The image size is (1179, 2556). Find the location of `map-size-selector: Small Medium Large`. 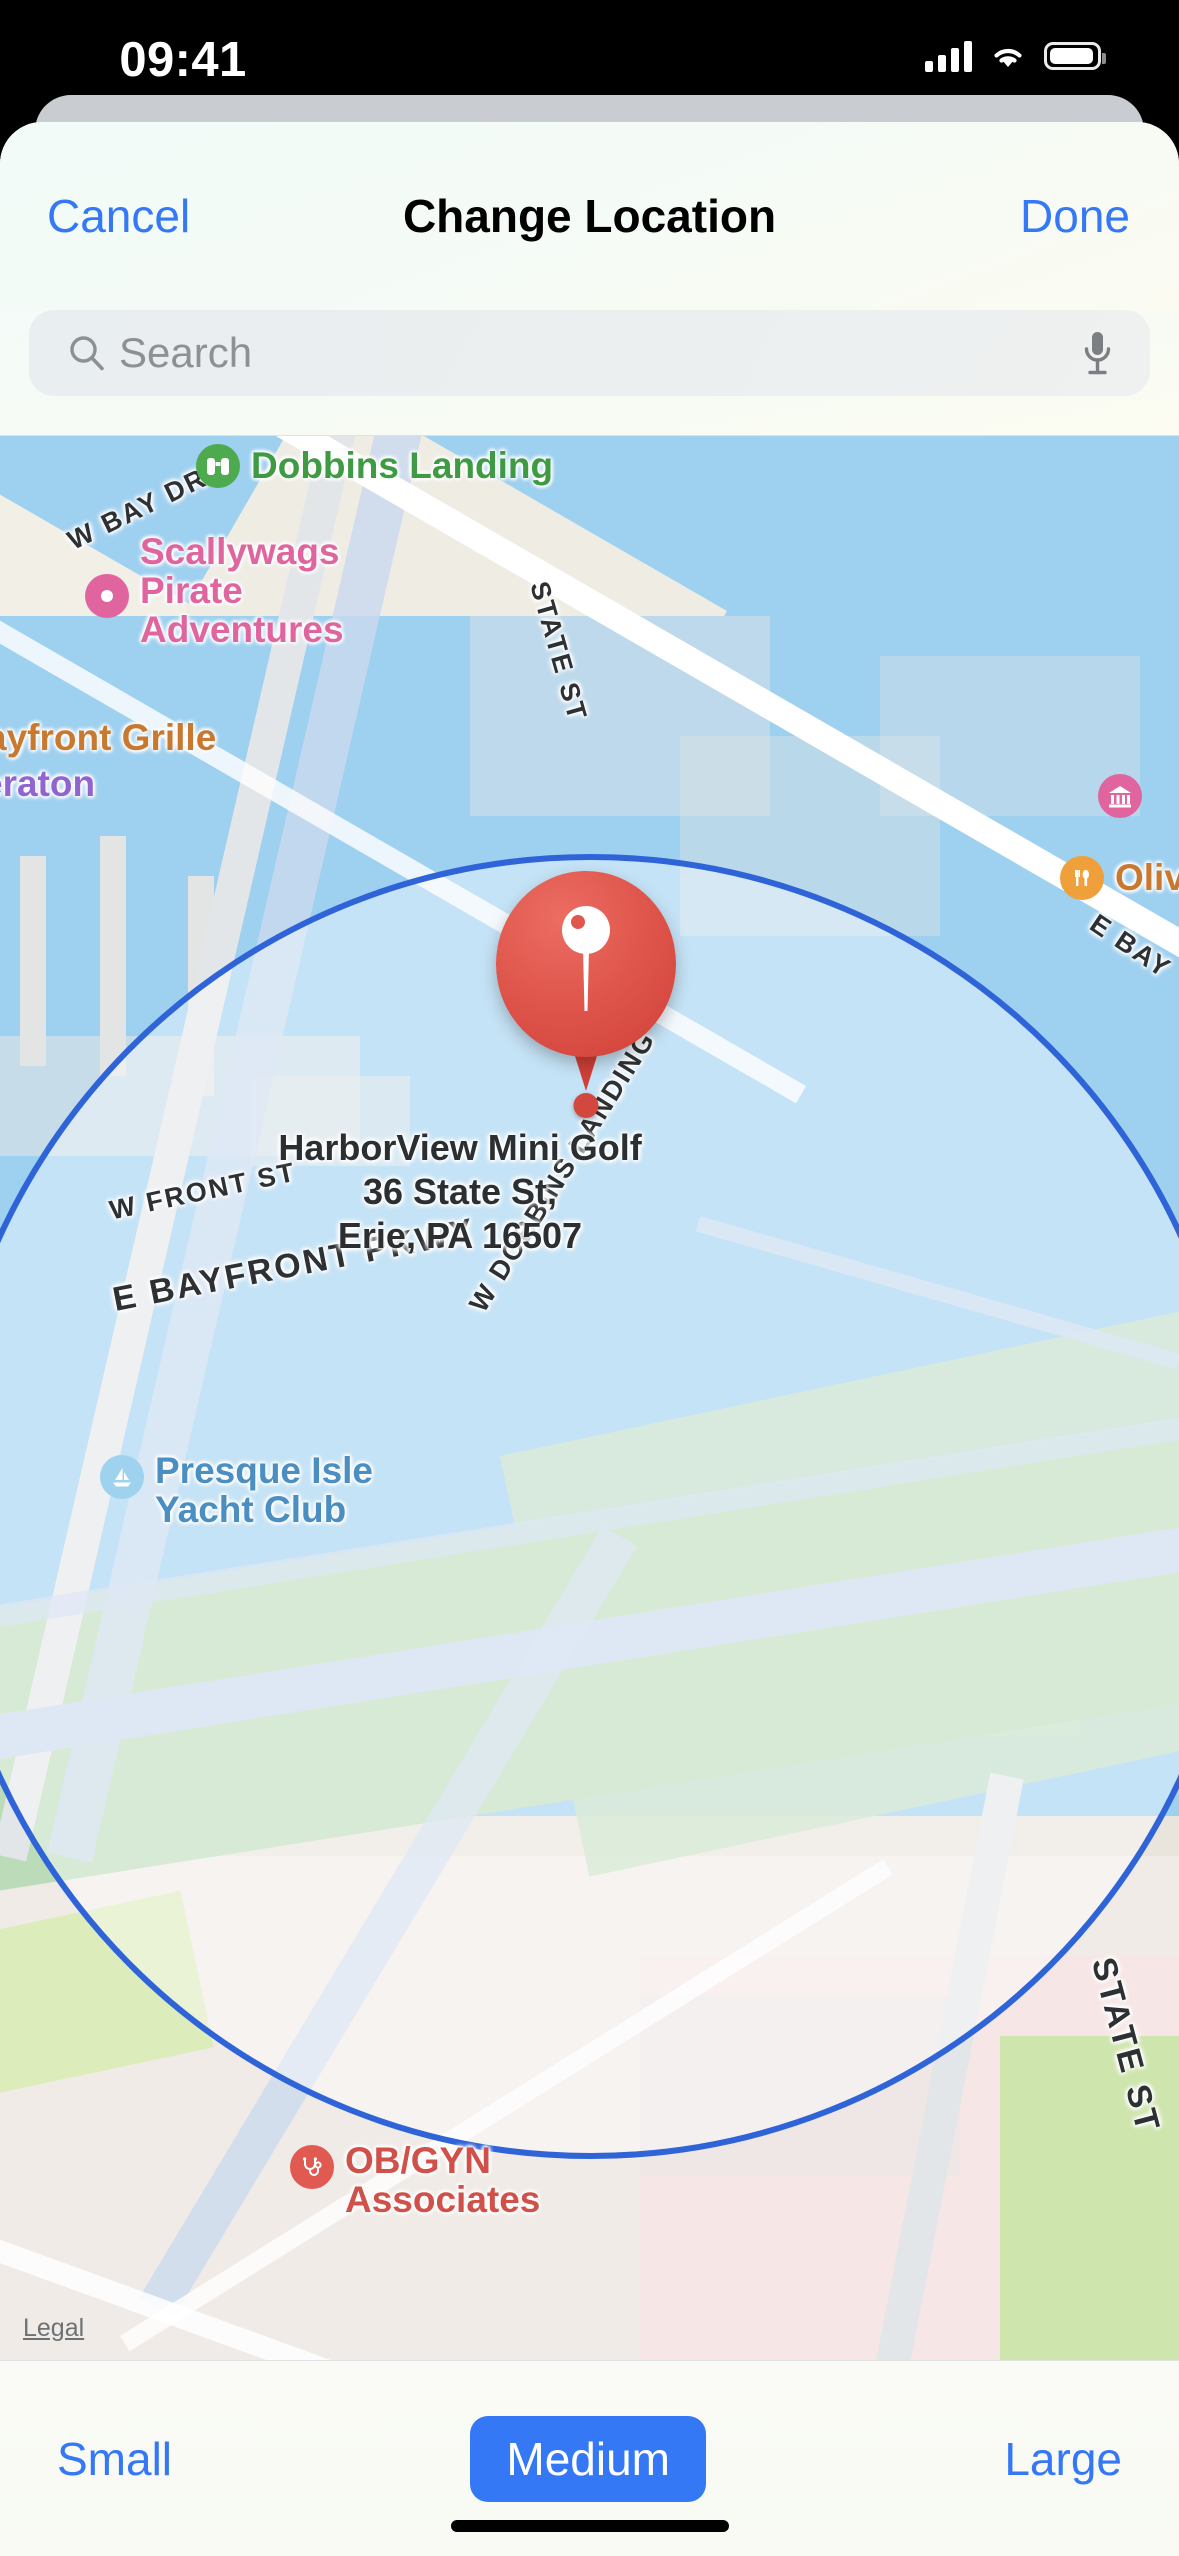

map-size-selector: Small Medium Large is located at coordinates (589, 2458).